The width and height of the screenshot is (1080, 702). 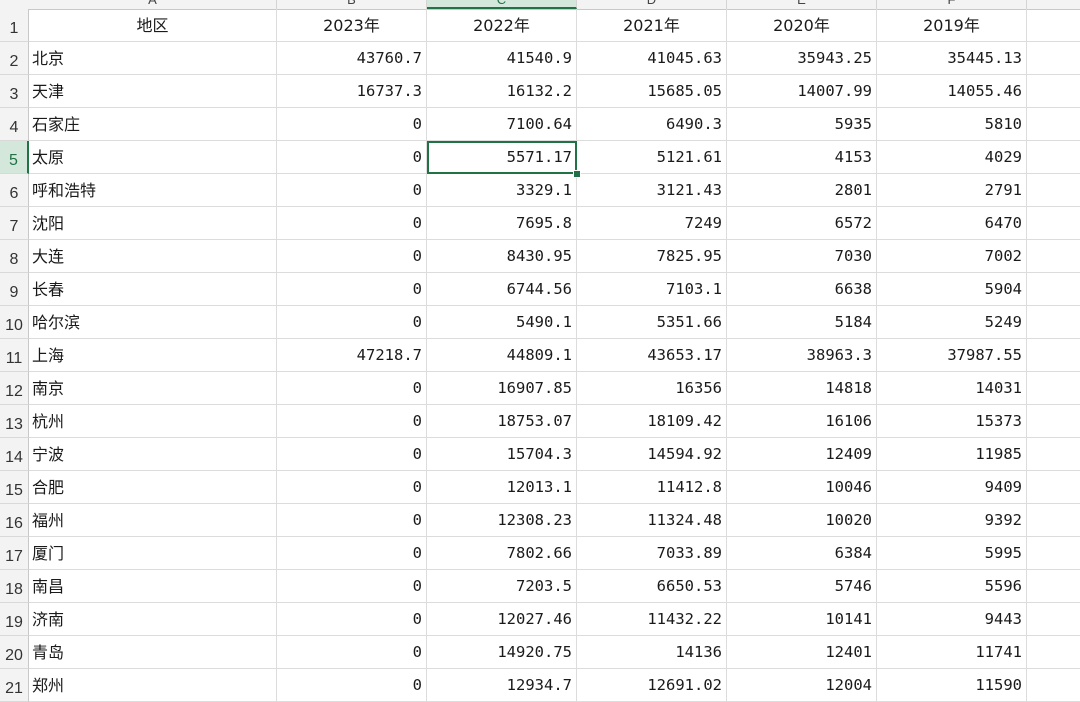 What do you see at coordinates (14, 421) in the screenshot?
I see `row-number: 13` at bounding box center [14, 421].